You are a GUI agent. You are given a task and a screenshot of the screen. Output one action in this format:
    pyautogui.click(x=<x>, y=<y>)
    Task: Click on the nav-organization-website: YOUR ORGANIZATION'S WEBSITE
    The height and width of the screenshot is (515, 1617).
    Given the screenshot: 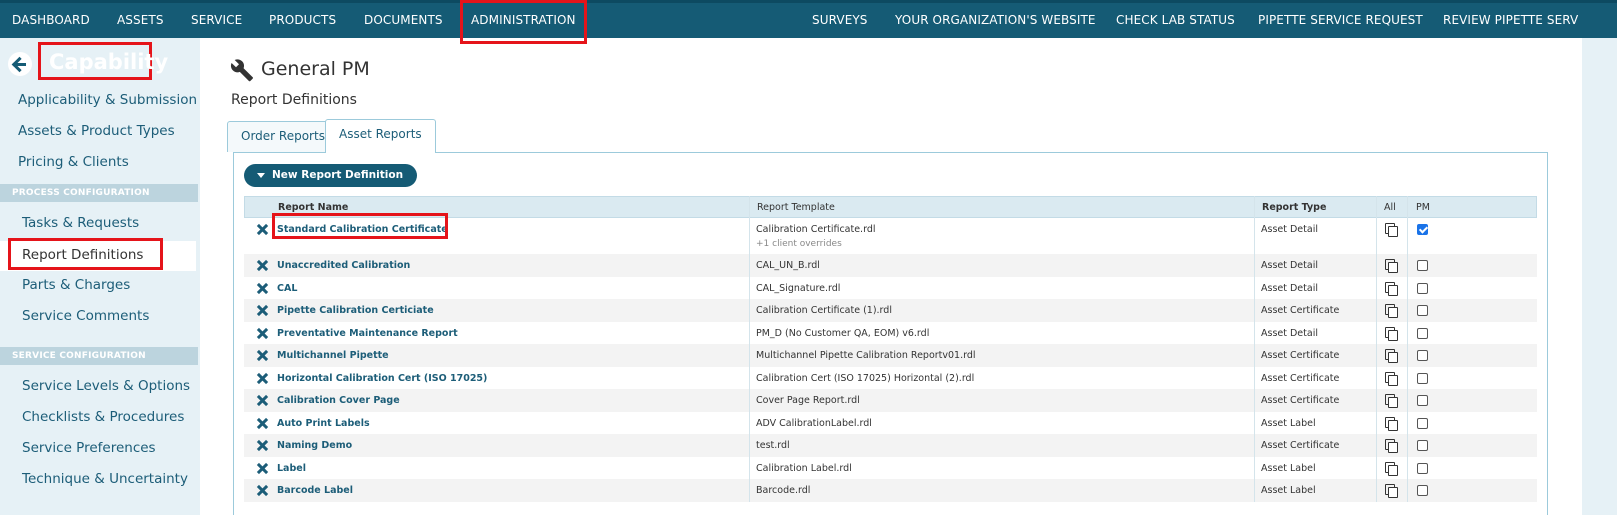 What is the action you would take?
    pyautogui.click(x=995, y=20)
    